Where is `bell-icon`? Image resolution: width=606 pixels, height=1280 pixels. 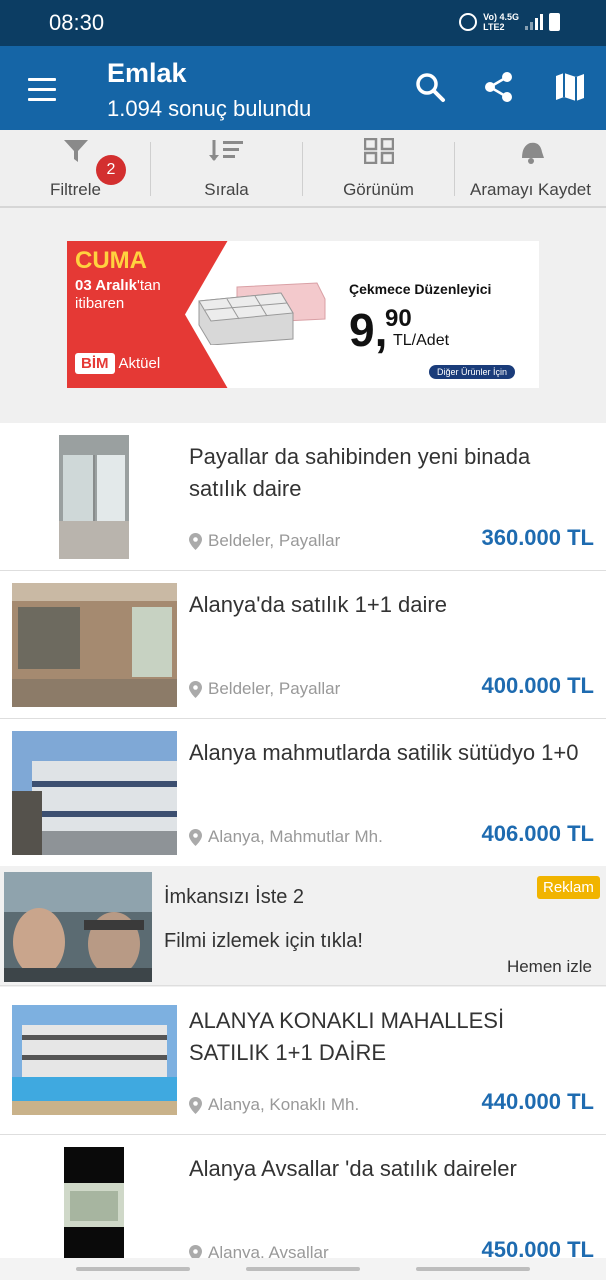 bell-icon is located at coordinates (532, 153).